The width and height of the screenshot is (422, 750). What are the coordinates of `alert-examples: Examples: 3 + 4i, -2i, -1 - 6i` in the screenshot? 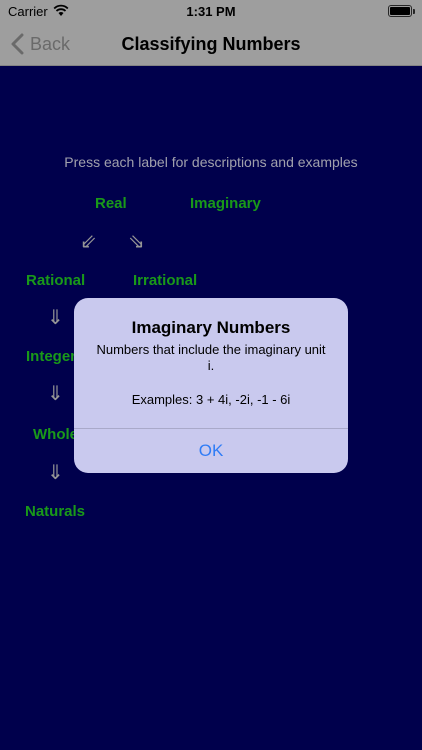 It's located at (211, 399).